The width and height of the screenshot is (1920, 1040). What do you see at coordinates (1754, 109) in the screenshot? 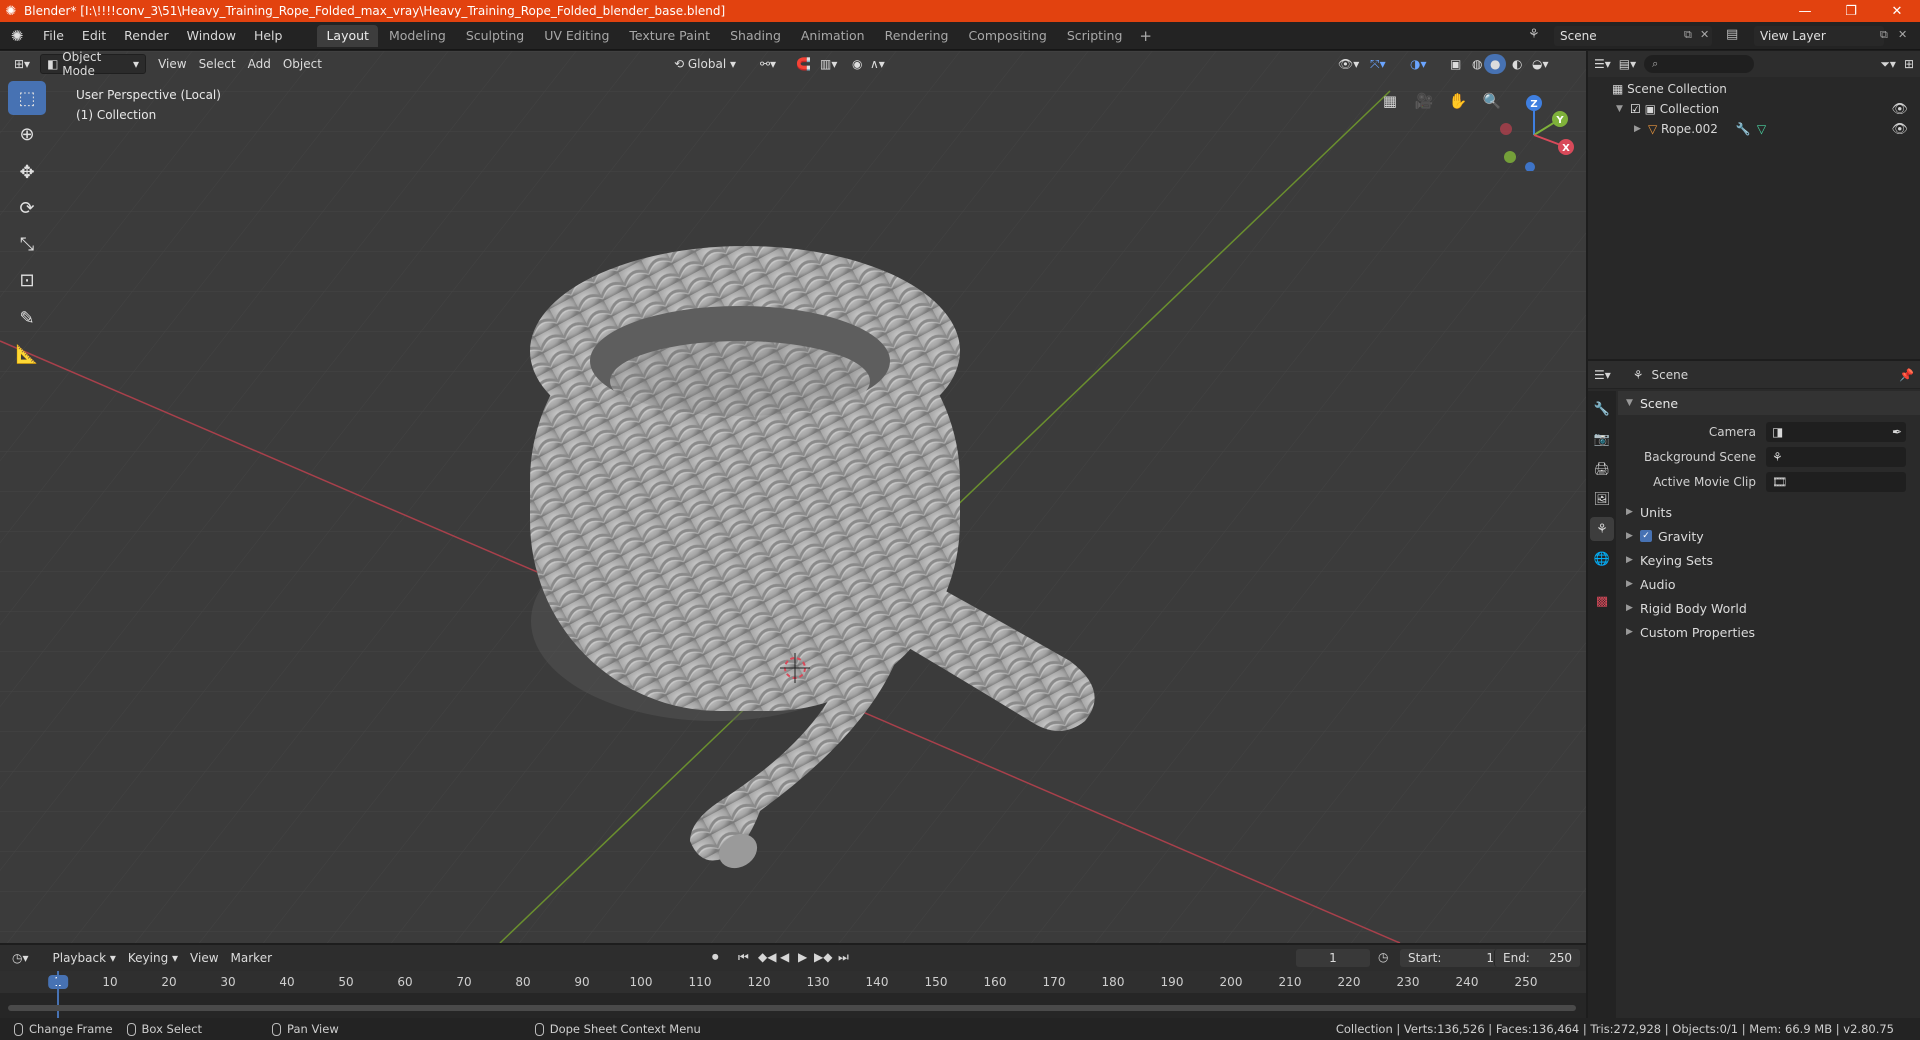
I see `outliner-row-collection: ▼ ☑ ▣ Collection 👁` at bounding box center [1754, 109].